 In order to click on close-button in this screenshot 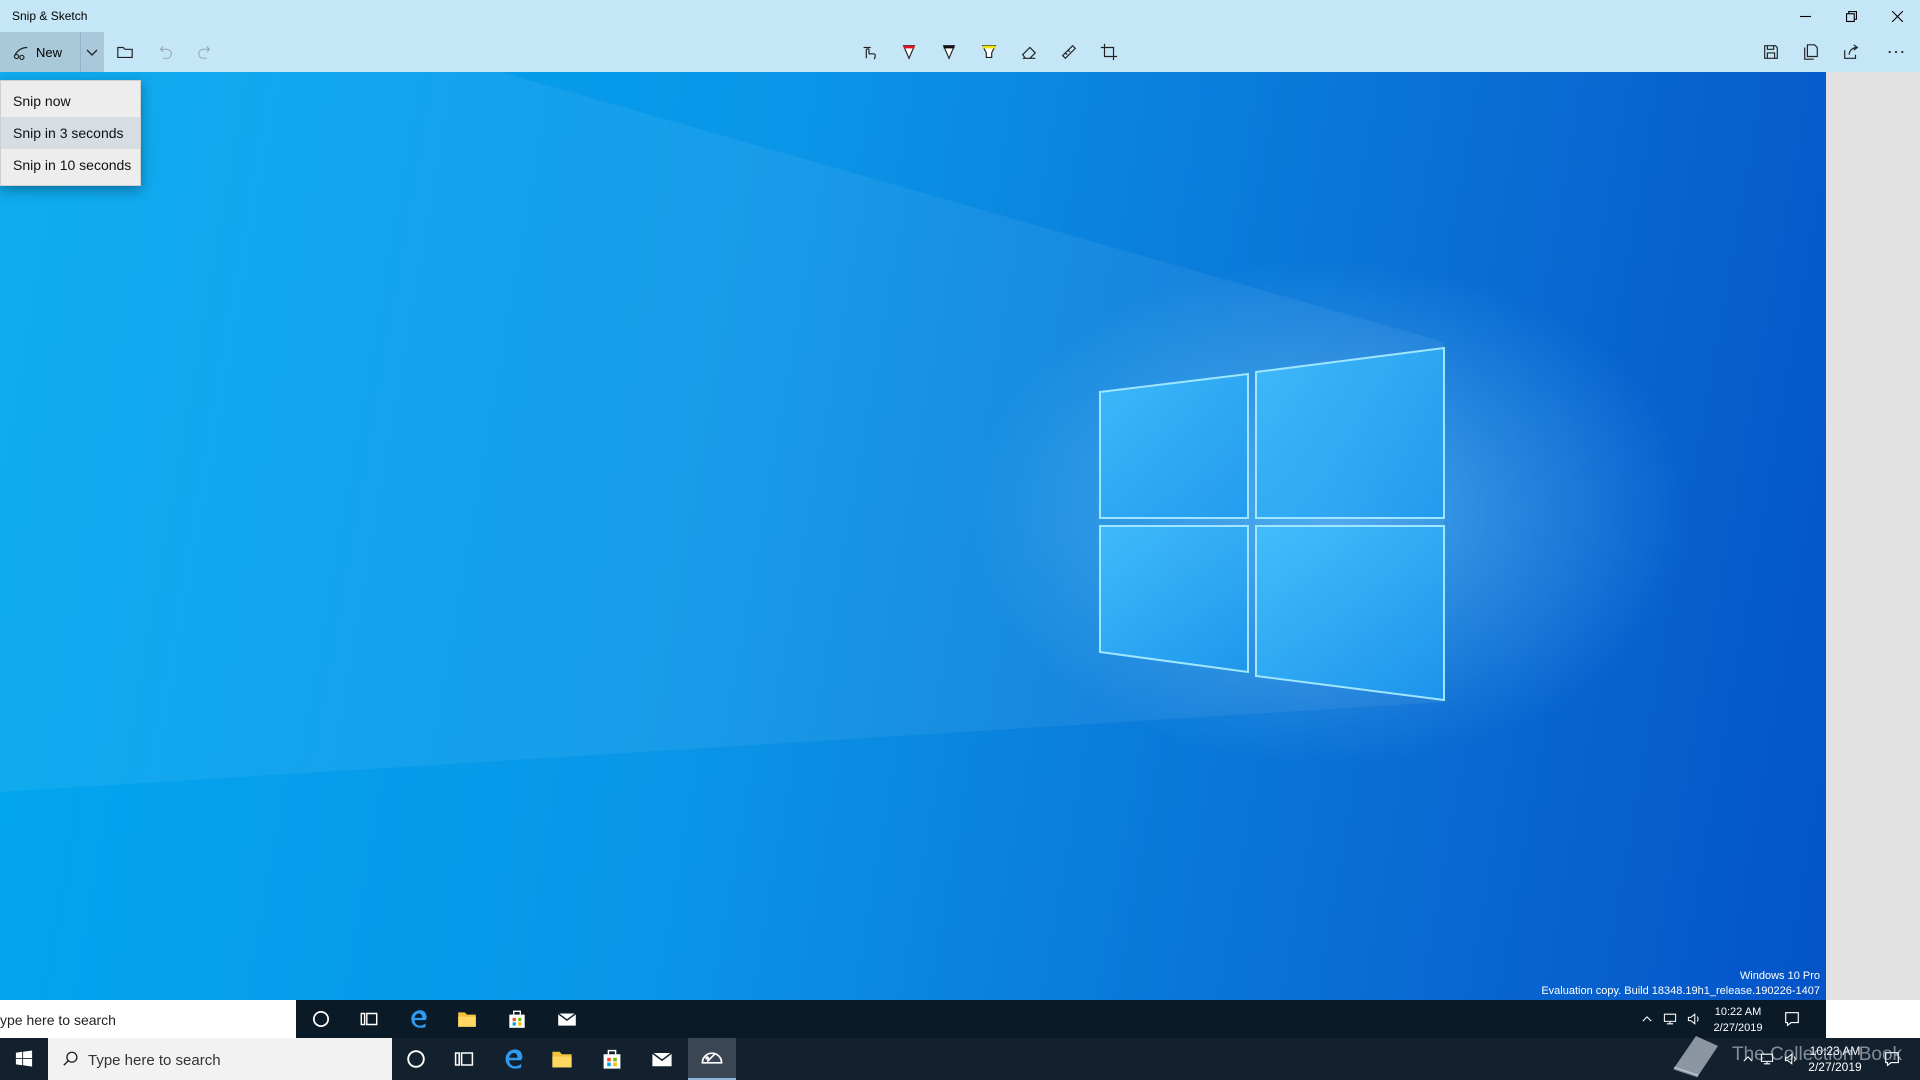, I will do `click(1897, 16)`.